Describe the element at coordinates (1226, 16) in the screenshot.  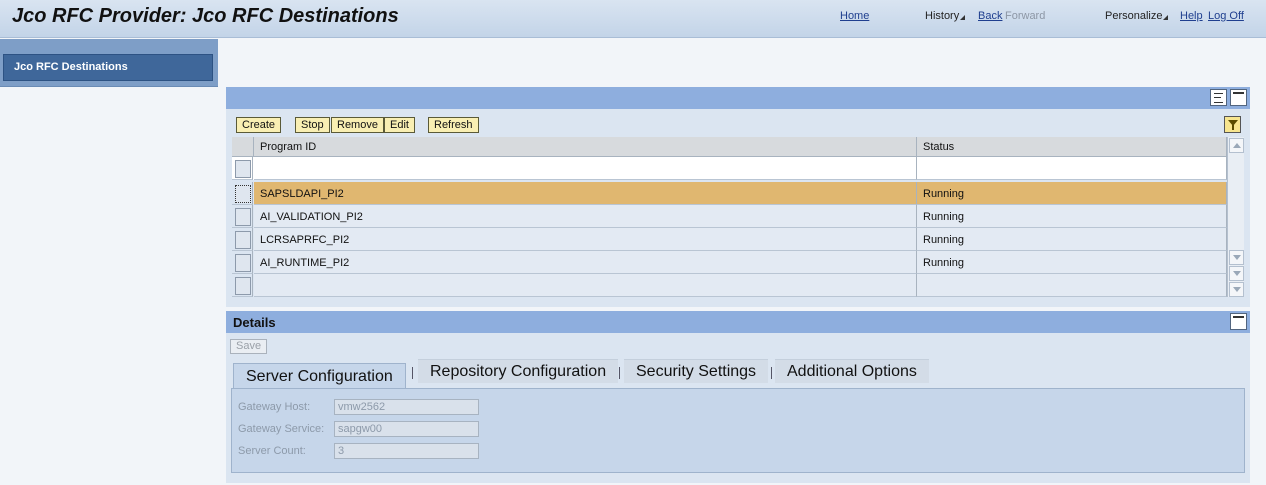
I see `logoff-link: Log Off` at that location.